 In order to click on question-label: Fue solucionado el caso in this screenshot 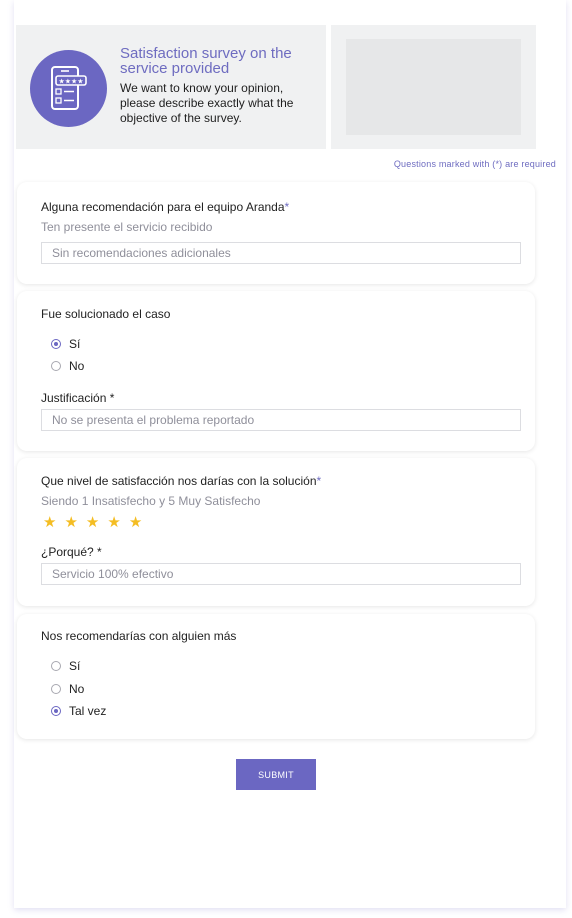, I will do `click(106, 314)`.